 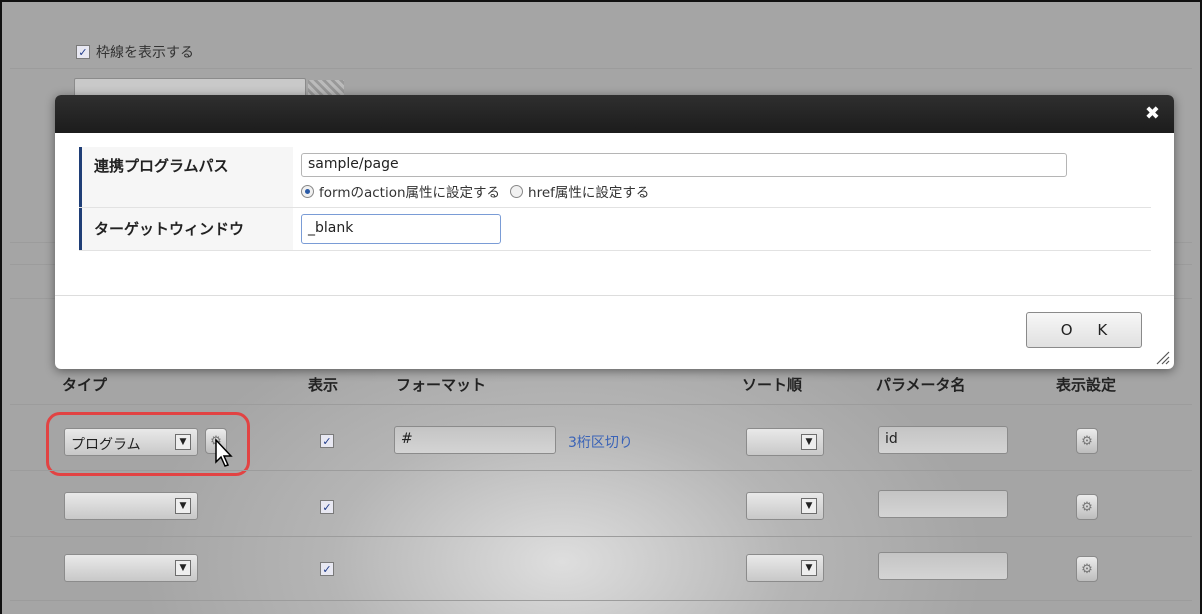 What do you see at coordinates (401, 229) in the screenshot?
I see `target-window-input: _blank` at bounding box center [401, 229].